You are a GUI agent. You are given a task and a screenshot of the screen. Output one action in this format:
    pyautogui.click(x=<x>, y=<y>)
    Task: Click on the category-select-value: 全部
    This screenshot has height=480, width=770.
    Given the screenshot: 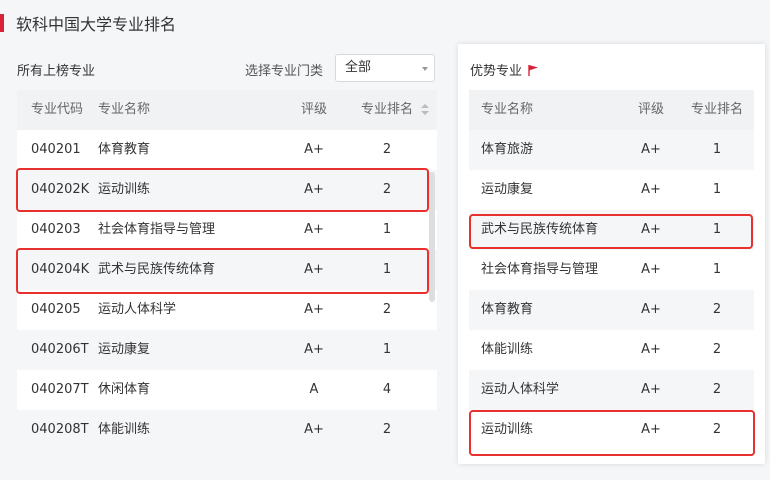 What is the action you would take?
    pyautogui.click(x=358, y=67)
    